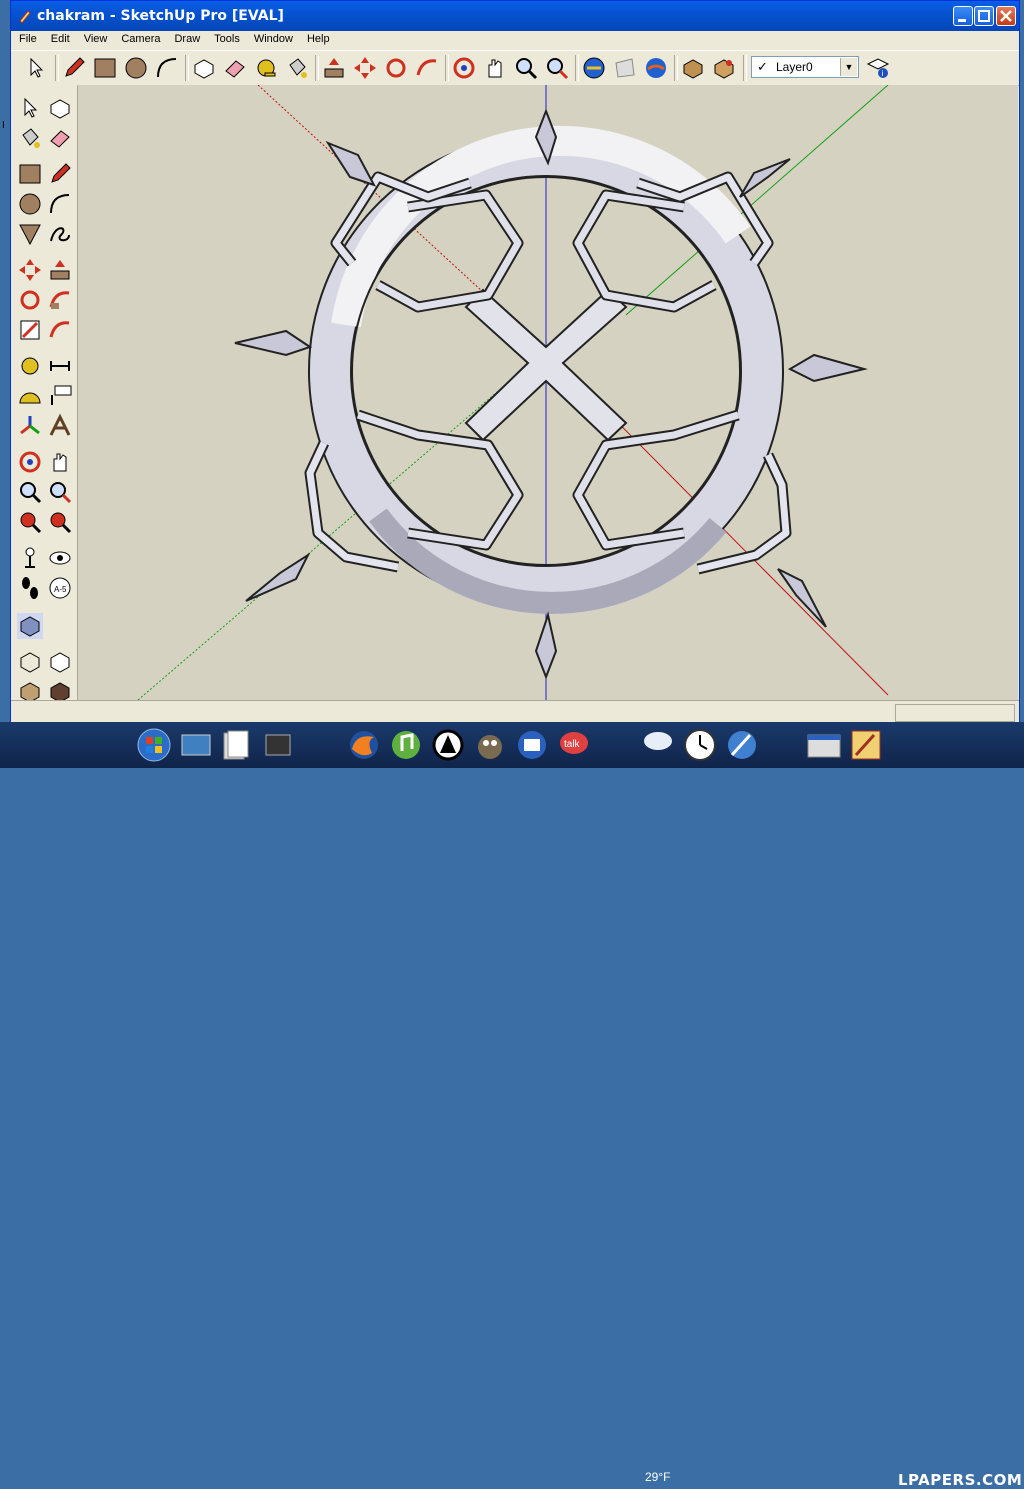 This screenshot has height=1489, width=1024. I want to click on layer-dropdown: ✓ Layer0 ▼, so click(805, 67).